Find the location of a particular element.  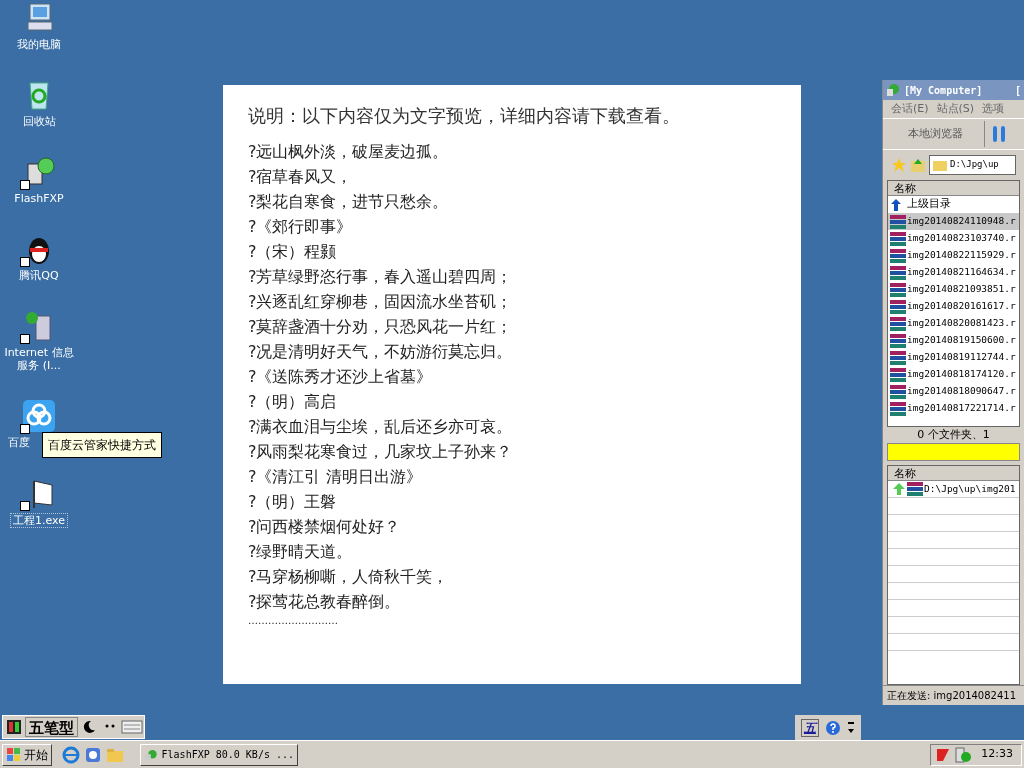

file-row: img20140818090647.r is located at coordinates (953, 391).